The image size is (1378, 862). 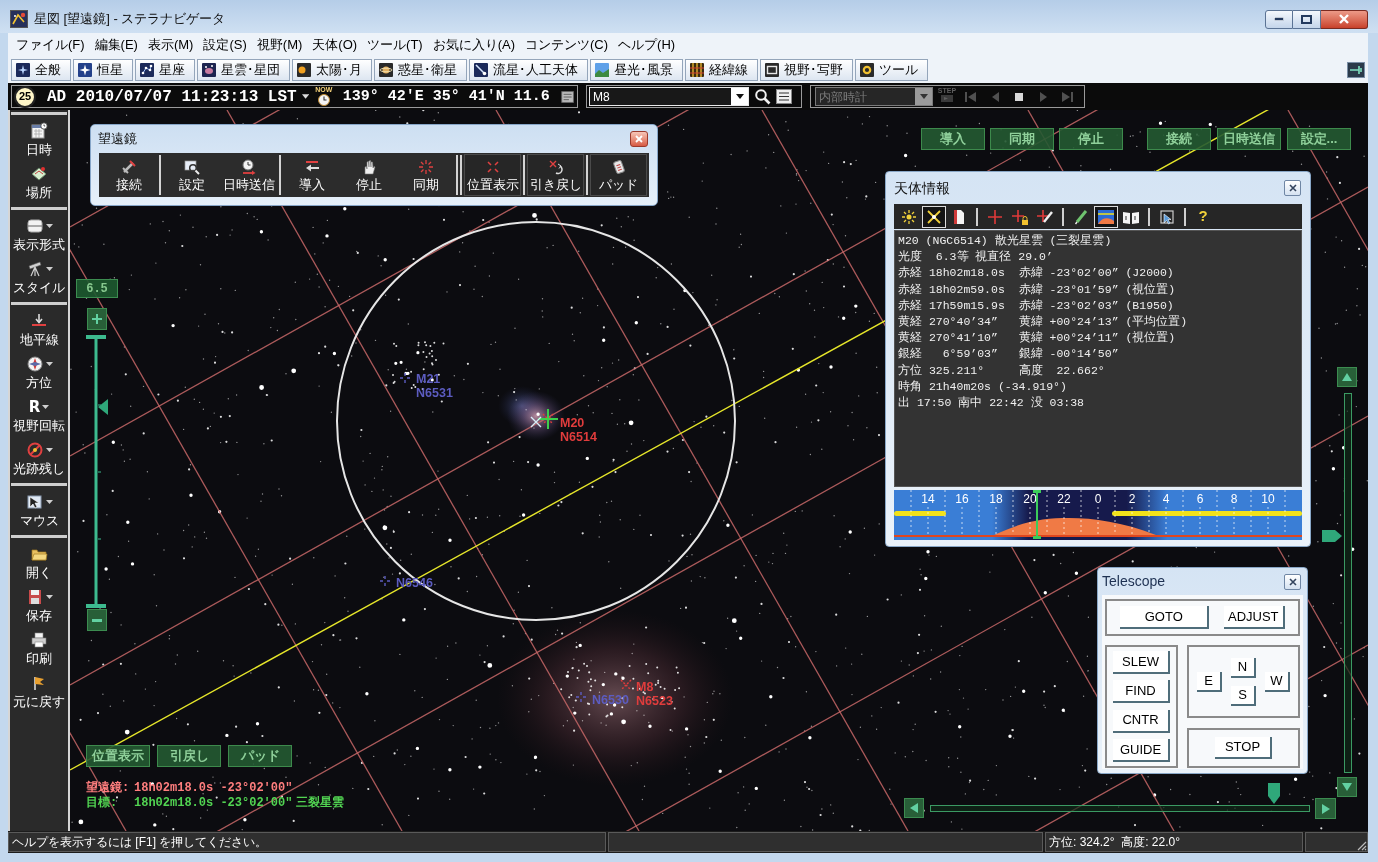 I want to click on menu-item: 編集(E), so click(x=116, y=45).